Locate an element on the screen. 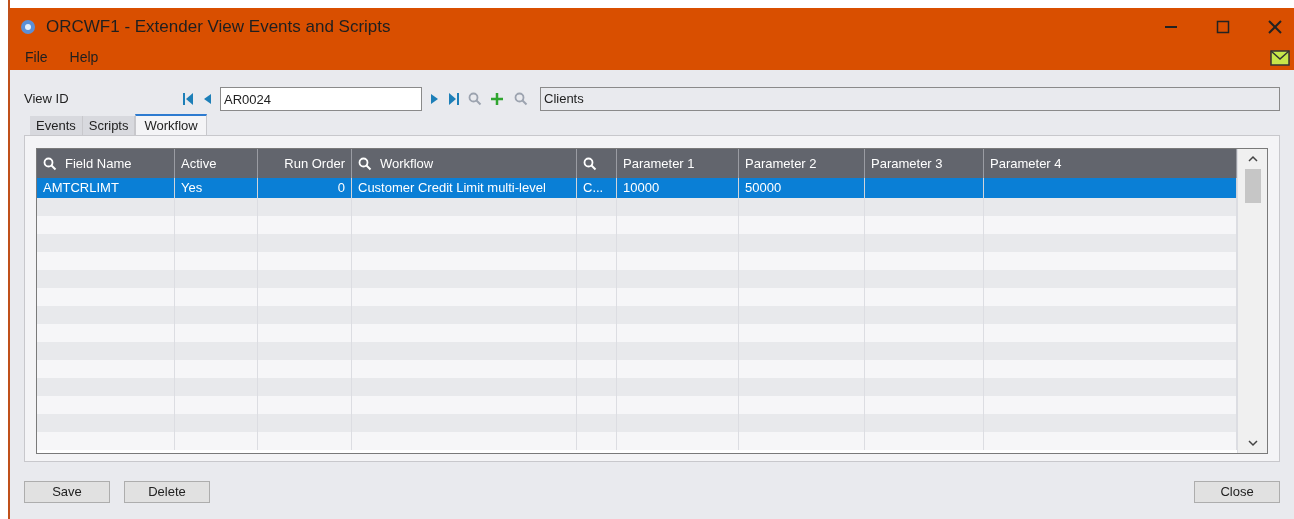  scroll-up-icon is located at coordinates (1252, 159).